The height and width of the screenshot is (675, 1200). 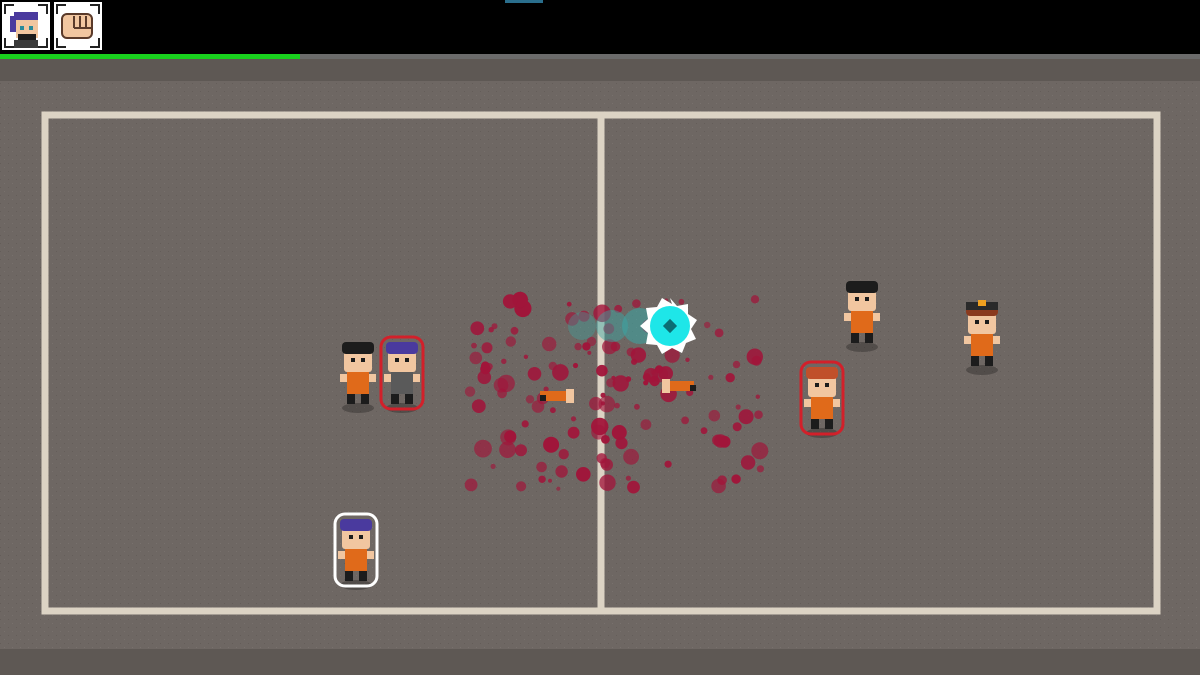 I want to click on weapon-slot, so click(x=78, y=26).